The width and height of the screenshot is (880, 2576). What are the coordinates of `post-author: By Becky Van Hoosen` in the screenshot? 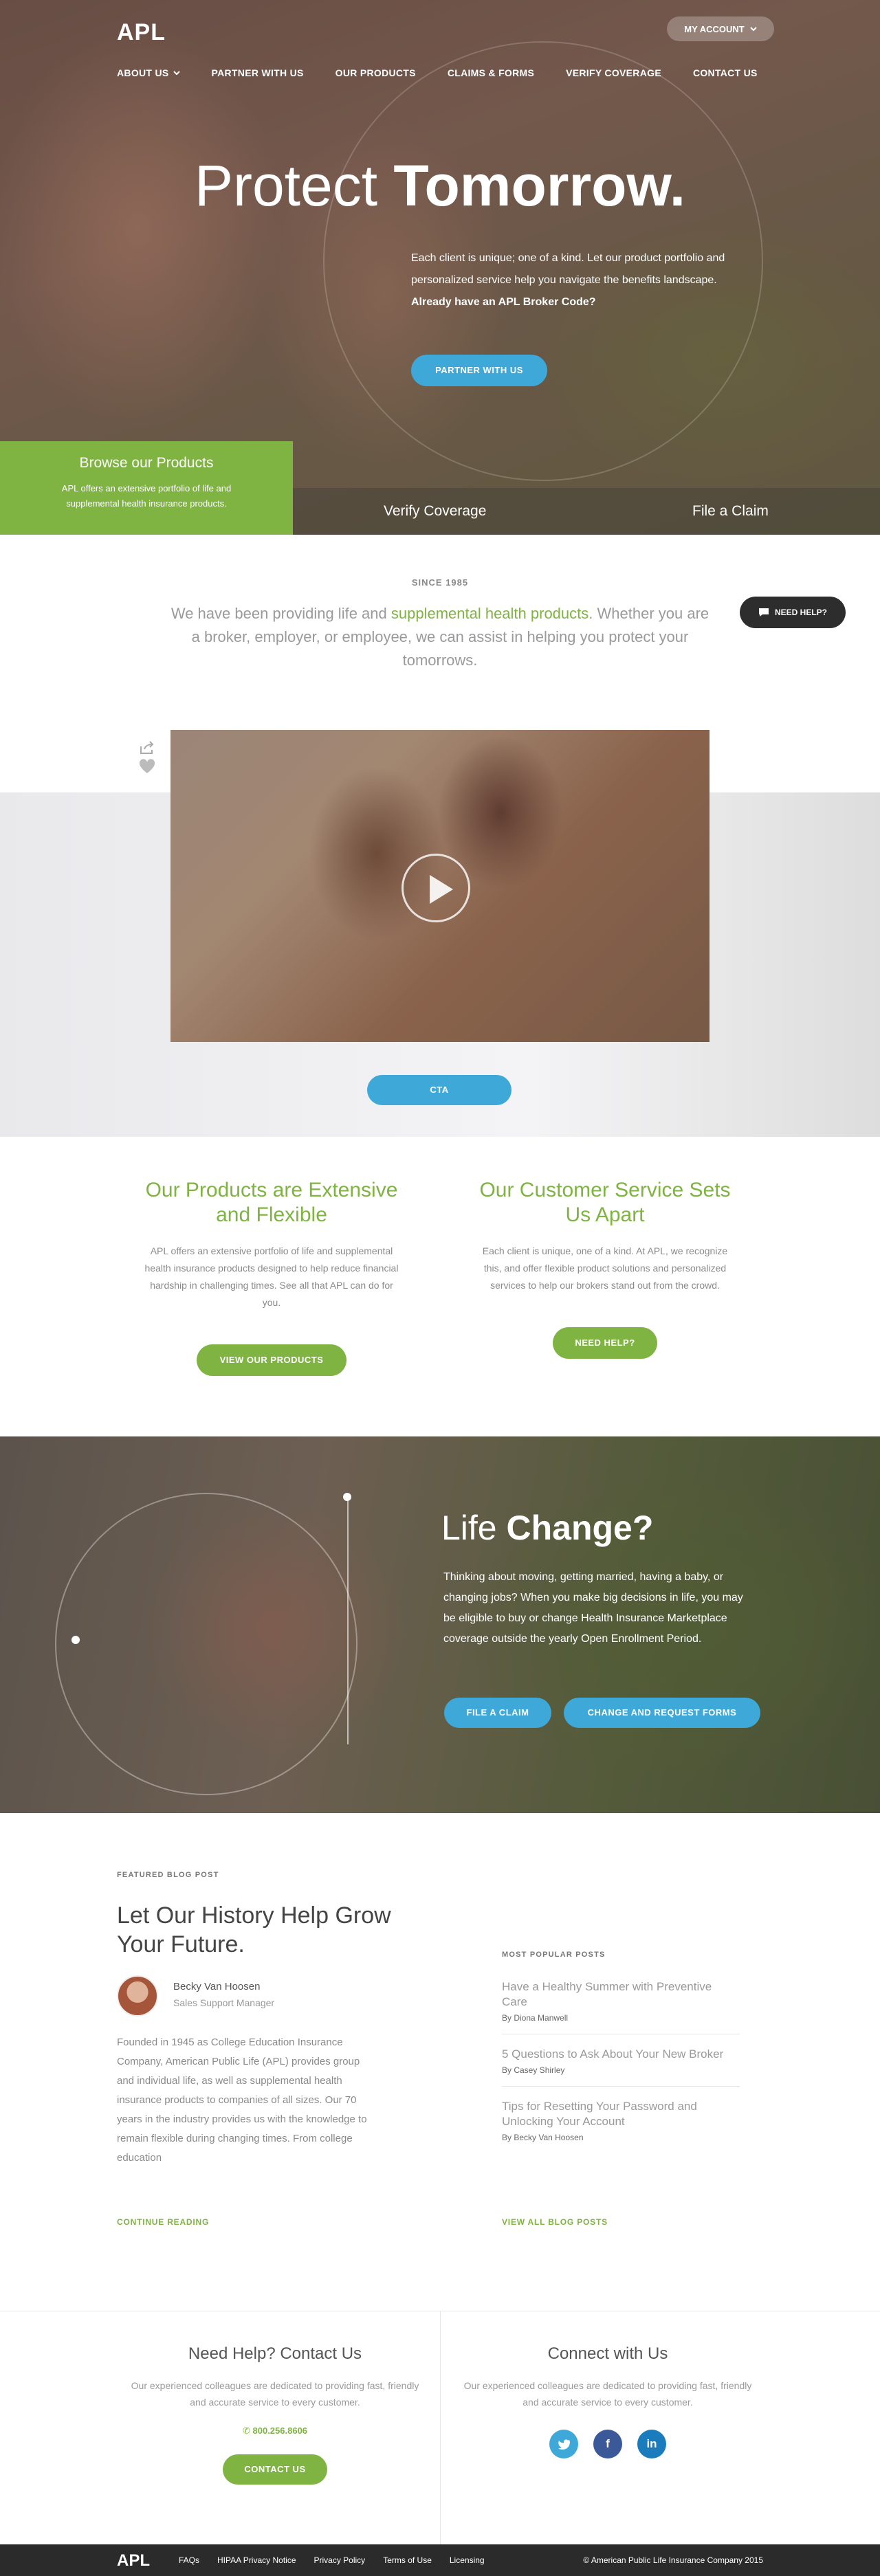 It's located at (543, 2137).